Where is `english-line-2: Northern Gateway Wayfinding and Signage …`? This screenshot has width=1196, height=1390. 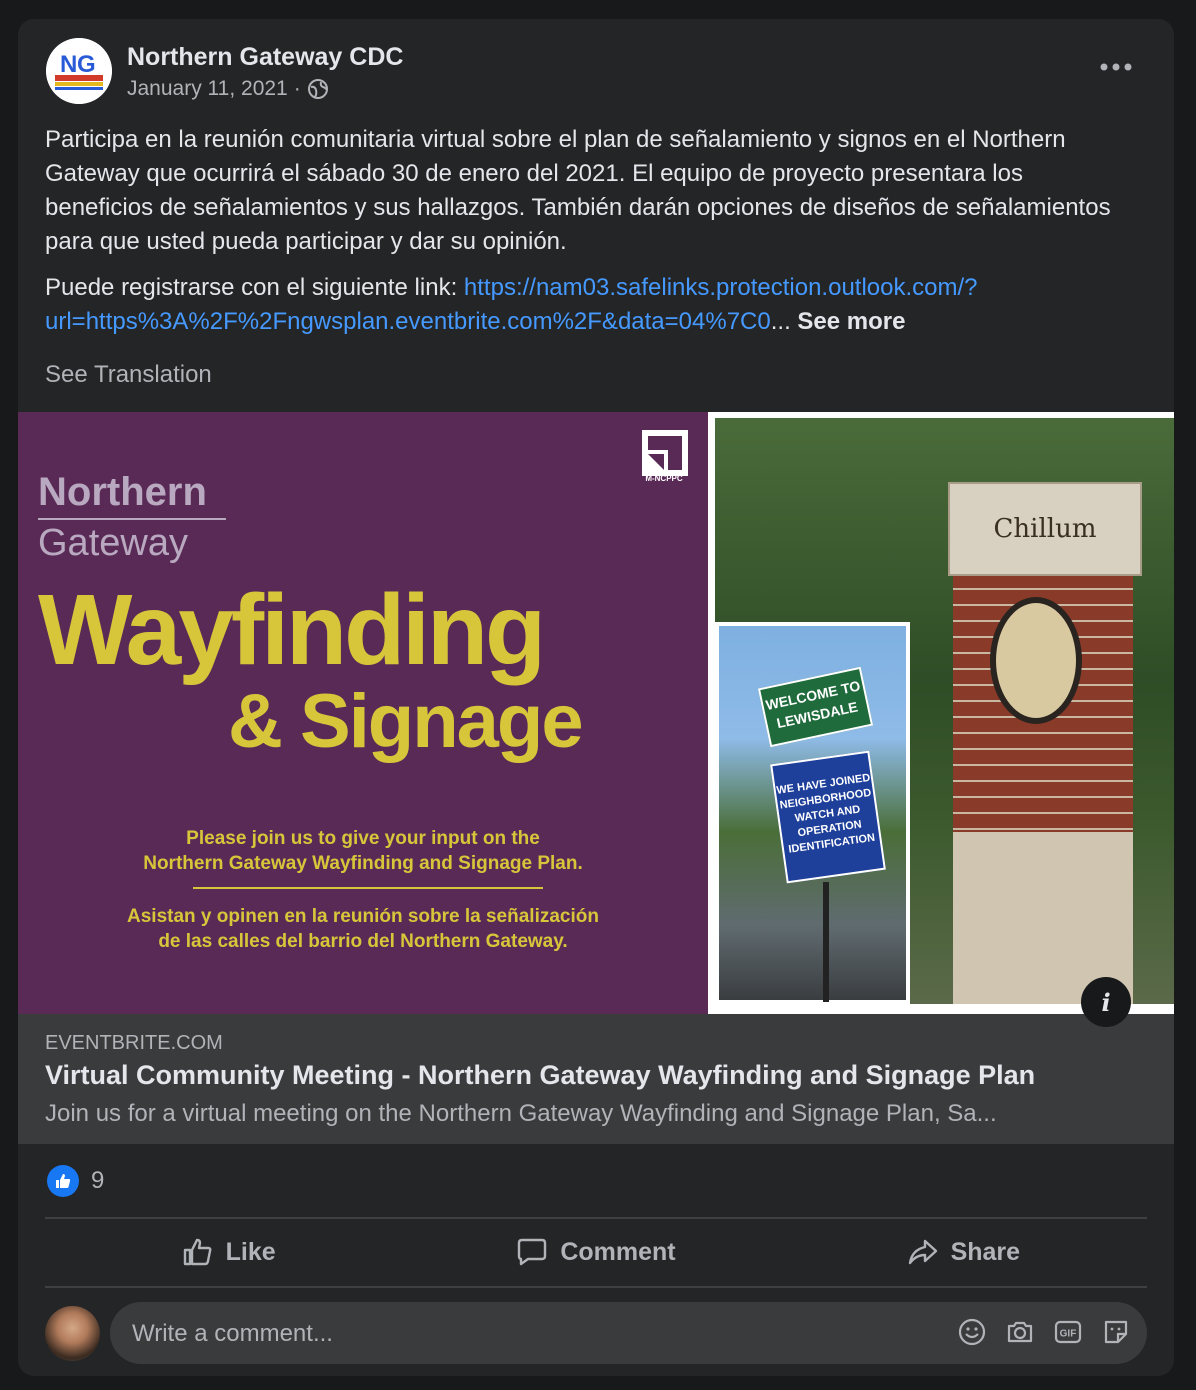 english-line-2: Northern Gateway Wayfinding and Signage … is located at coordinates (363, 863).